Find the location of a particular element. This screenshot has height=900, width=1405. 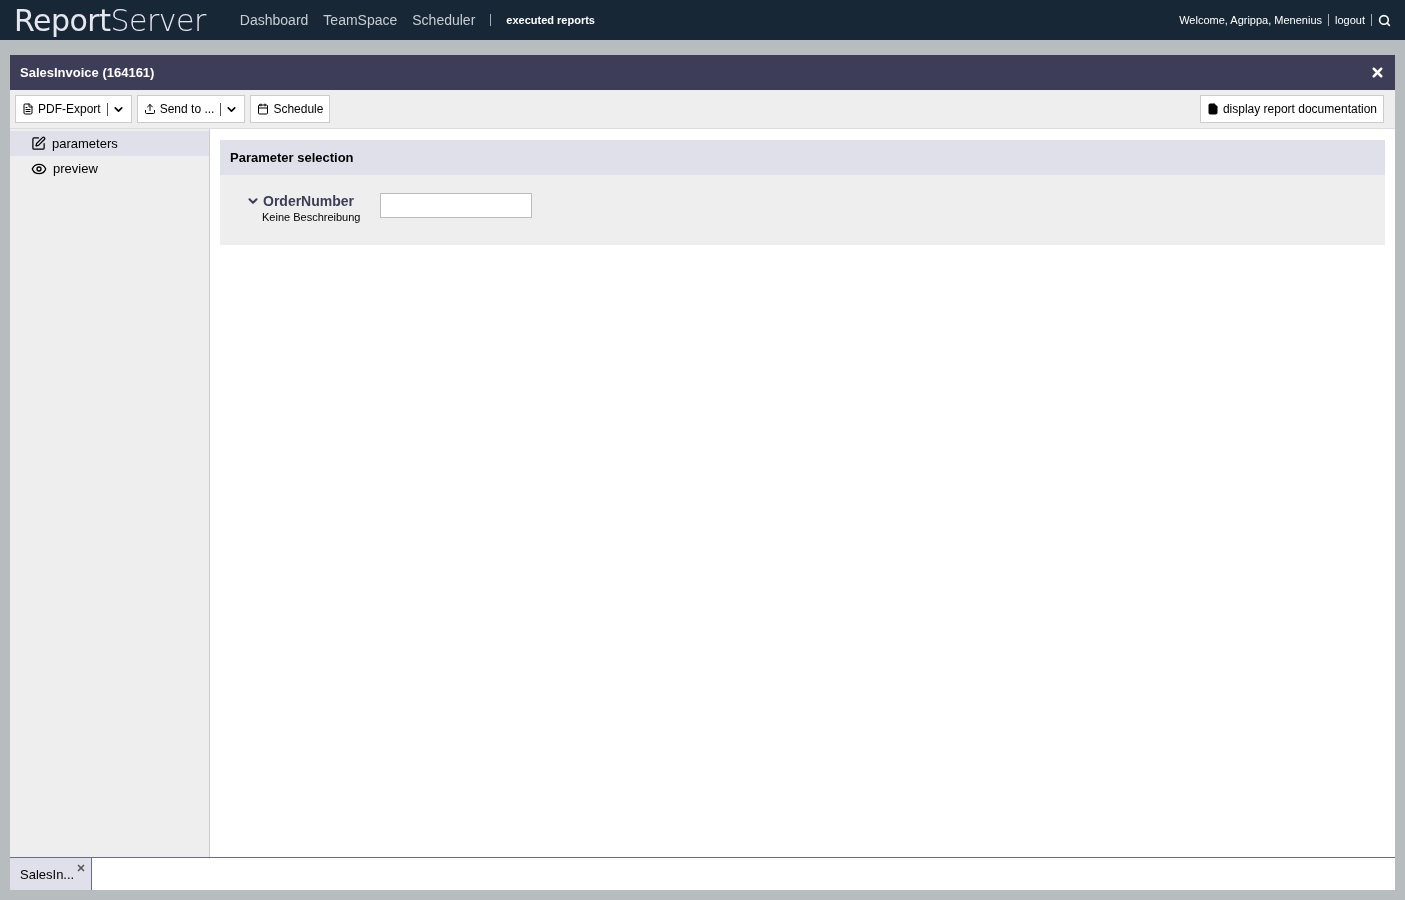

welcome-text: Welcome, Agrippa, Menenius is located at coordinates (1250, 20).